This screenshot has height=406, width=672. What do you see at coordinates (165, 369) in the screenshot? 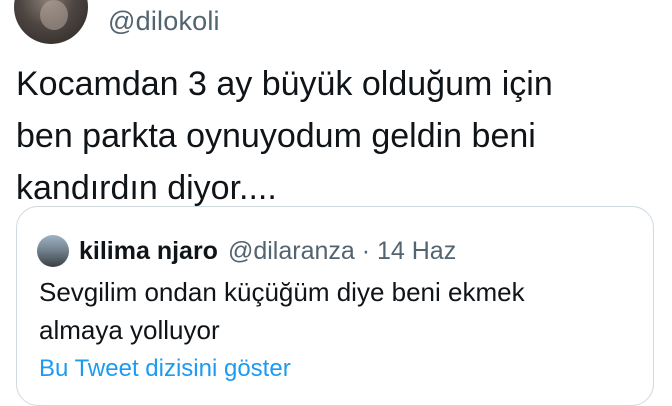
I see `show-thread-link: Bu Tweet dizisini göster` at bounding box center [165, 369].